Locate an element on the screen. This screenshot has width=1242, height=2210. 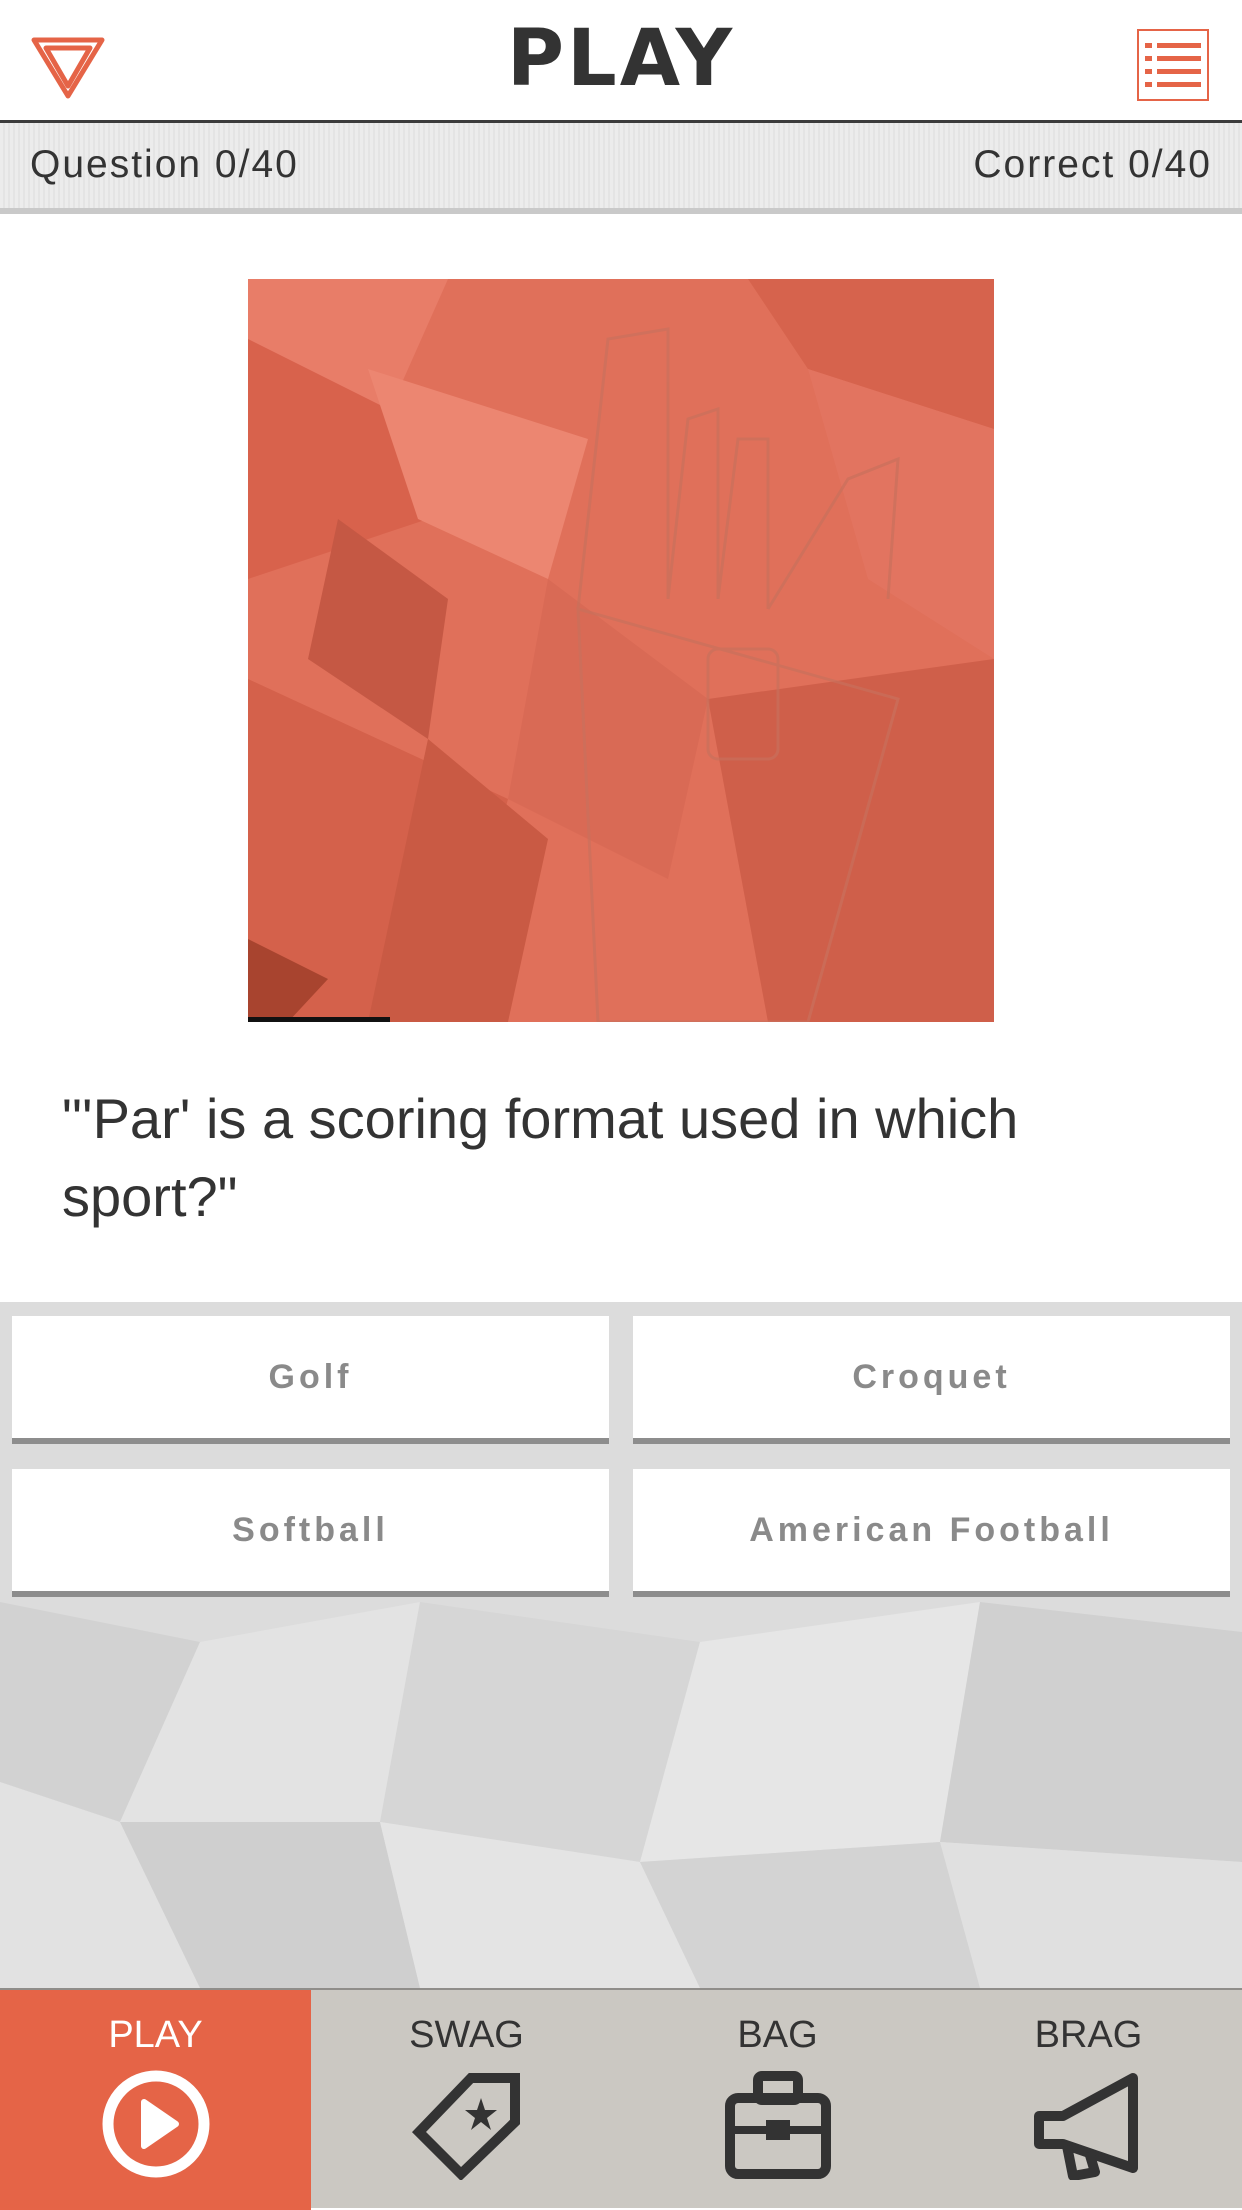
header-bar: PLAY is located at coordinates (621, 61).